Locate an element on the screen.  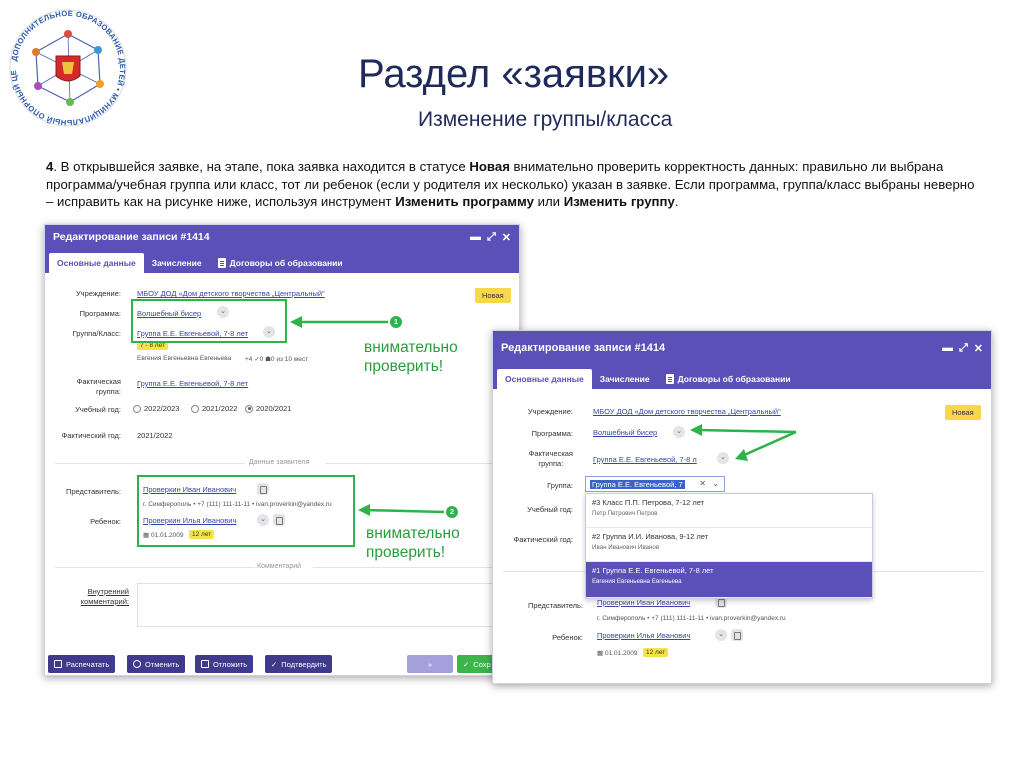
program-link: Волшебный бисер is located at coordinates (625, 432).